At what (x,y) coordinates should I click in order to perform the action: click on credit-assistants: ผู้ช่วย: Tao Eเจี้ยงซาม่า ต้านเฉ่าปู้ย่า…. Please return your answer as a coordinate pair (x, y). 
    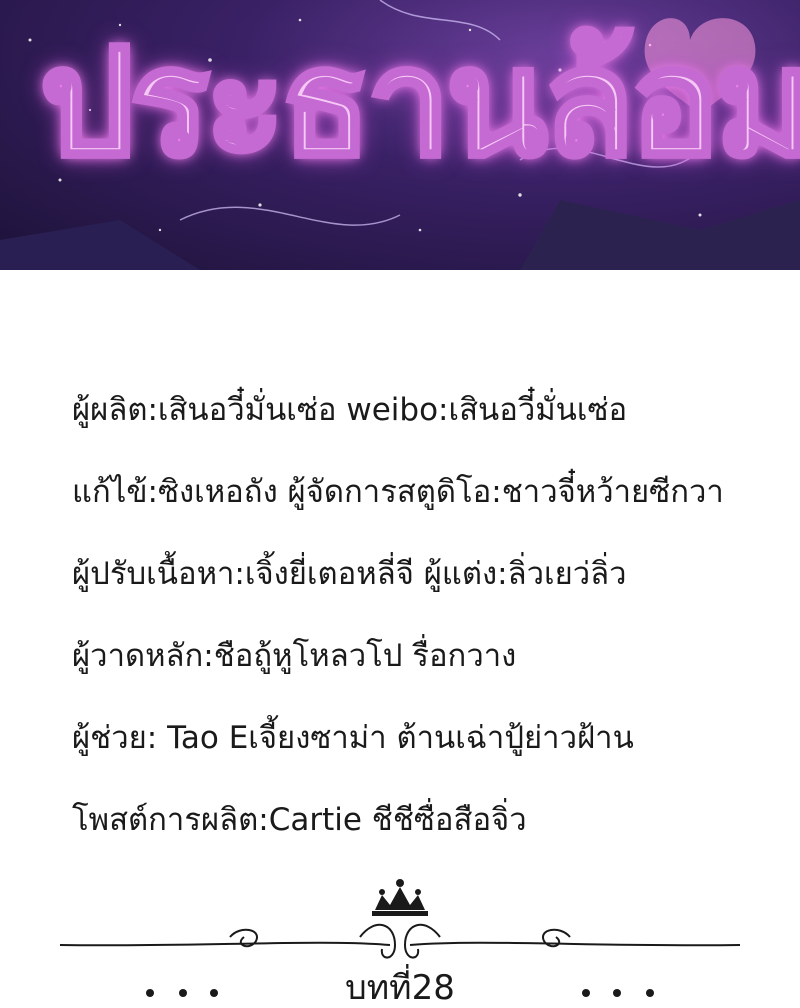
    Looking at the image, I should click on (353, 738).